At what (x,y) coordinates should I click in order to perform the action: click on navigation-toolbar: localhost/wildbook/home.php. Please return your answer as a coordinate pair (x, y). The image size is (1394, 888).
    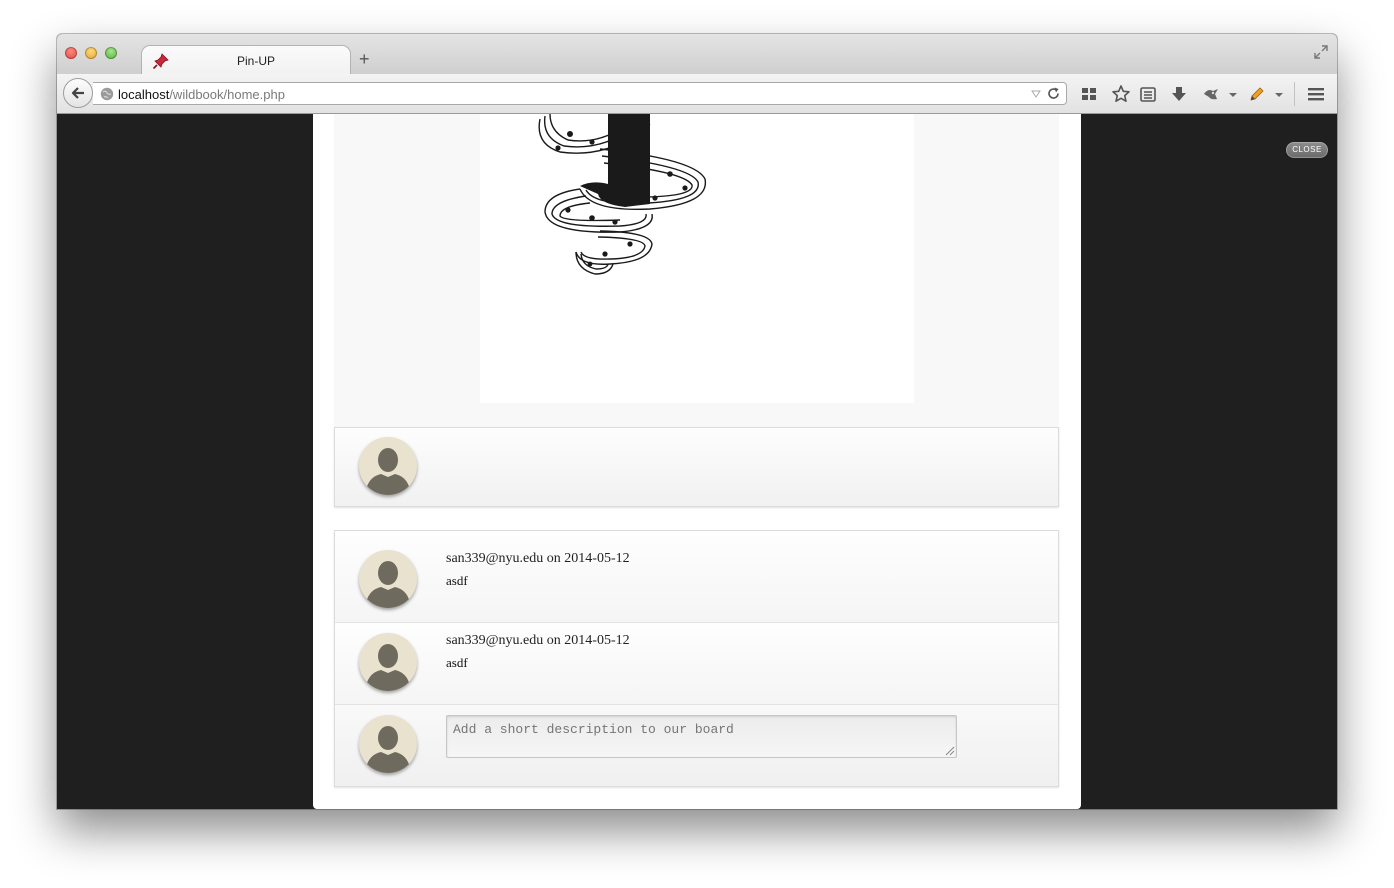
    Looking at the image, I should click on (697, 94).